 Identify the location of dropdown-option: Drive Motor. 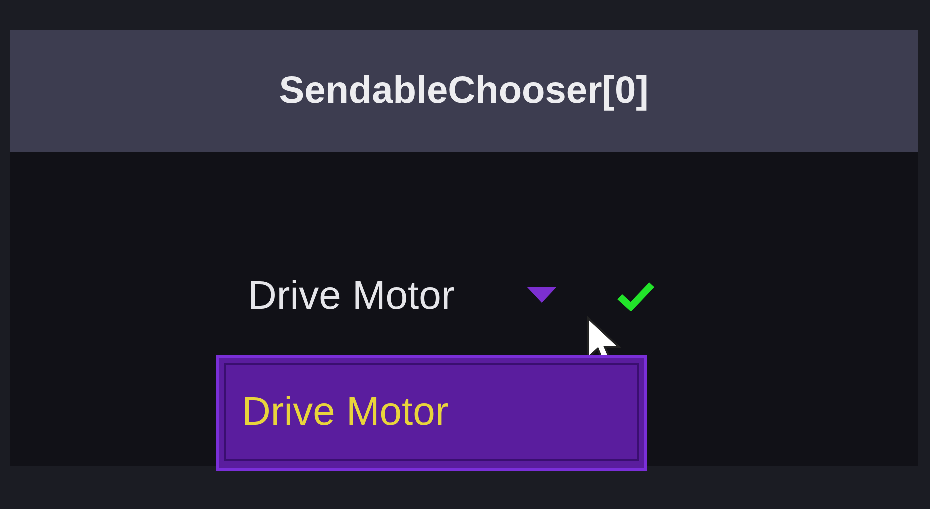
(431, 412).